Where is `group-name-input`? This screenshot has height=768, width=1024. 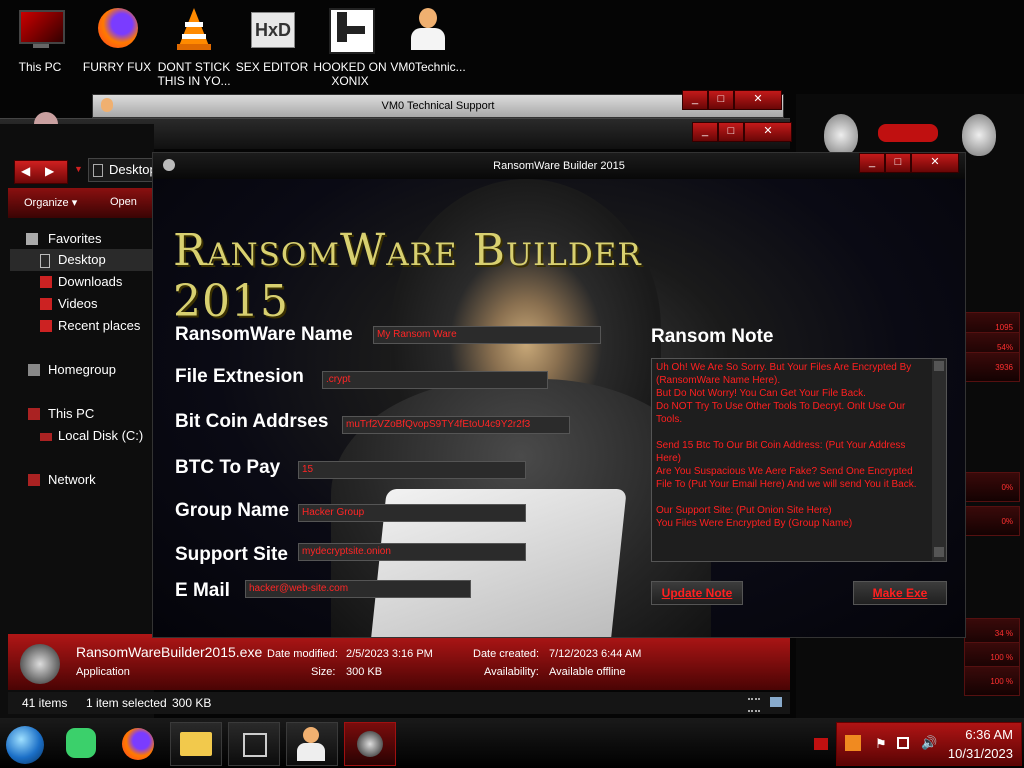 group-name-input is located at coordinates (412, 513).